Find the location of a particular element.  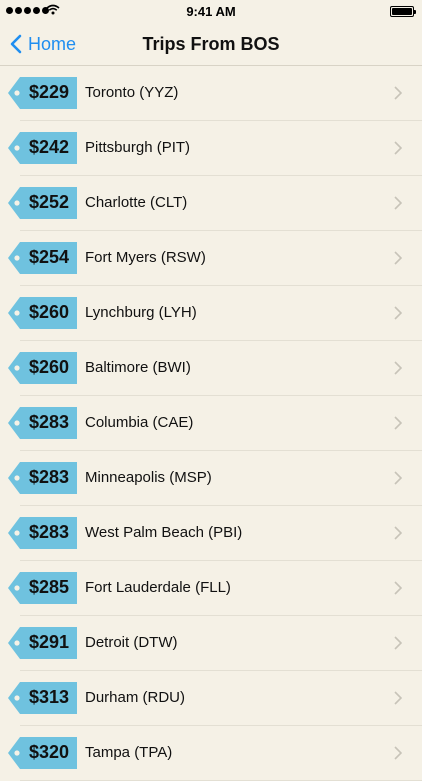

trip-row: $252 Charlotte (CLT) is located at coordinates (211, 203).